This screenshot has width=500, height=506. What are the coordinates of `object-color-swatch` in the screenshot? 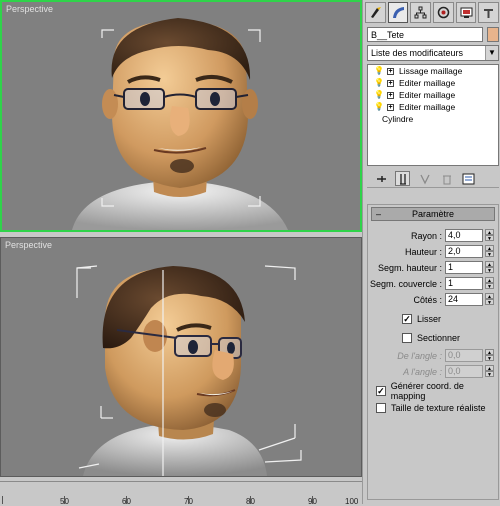 It's located at (493, 34).